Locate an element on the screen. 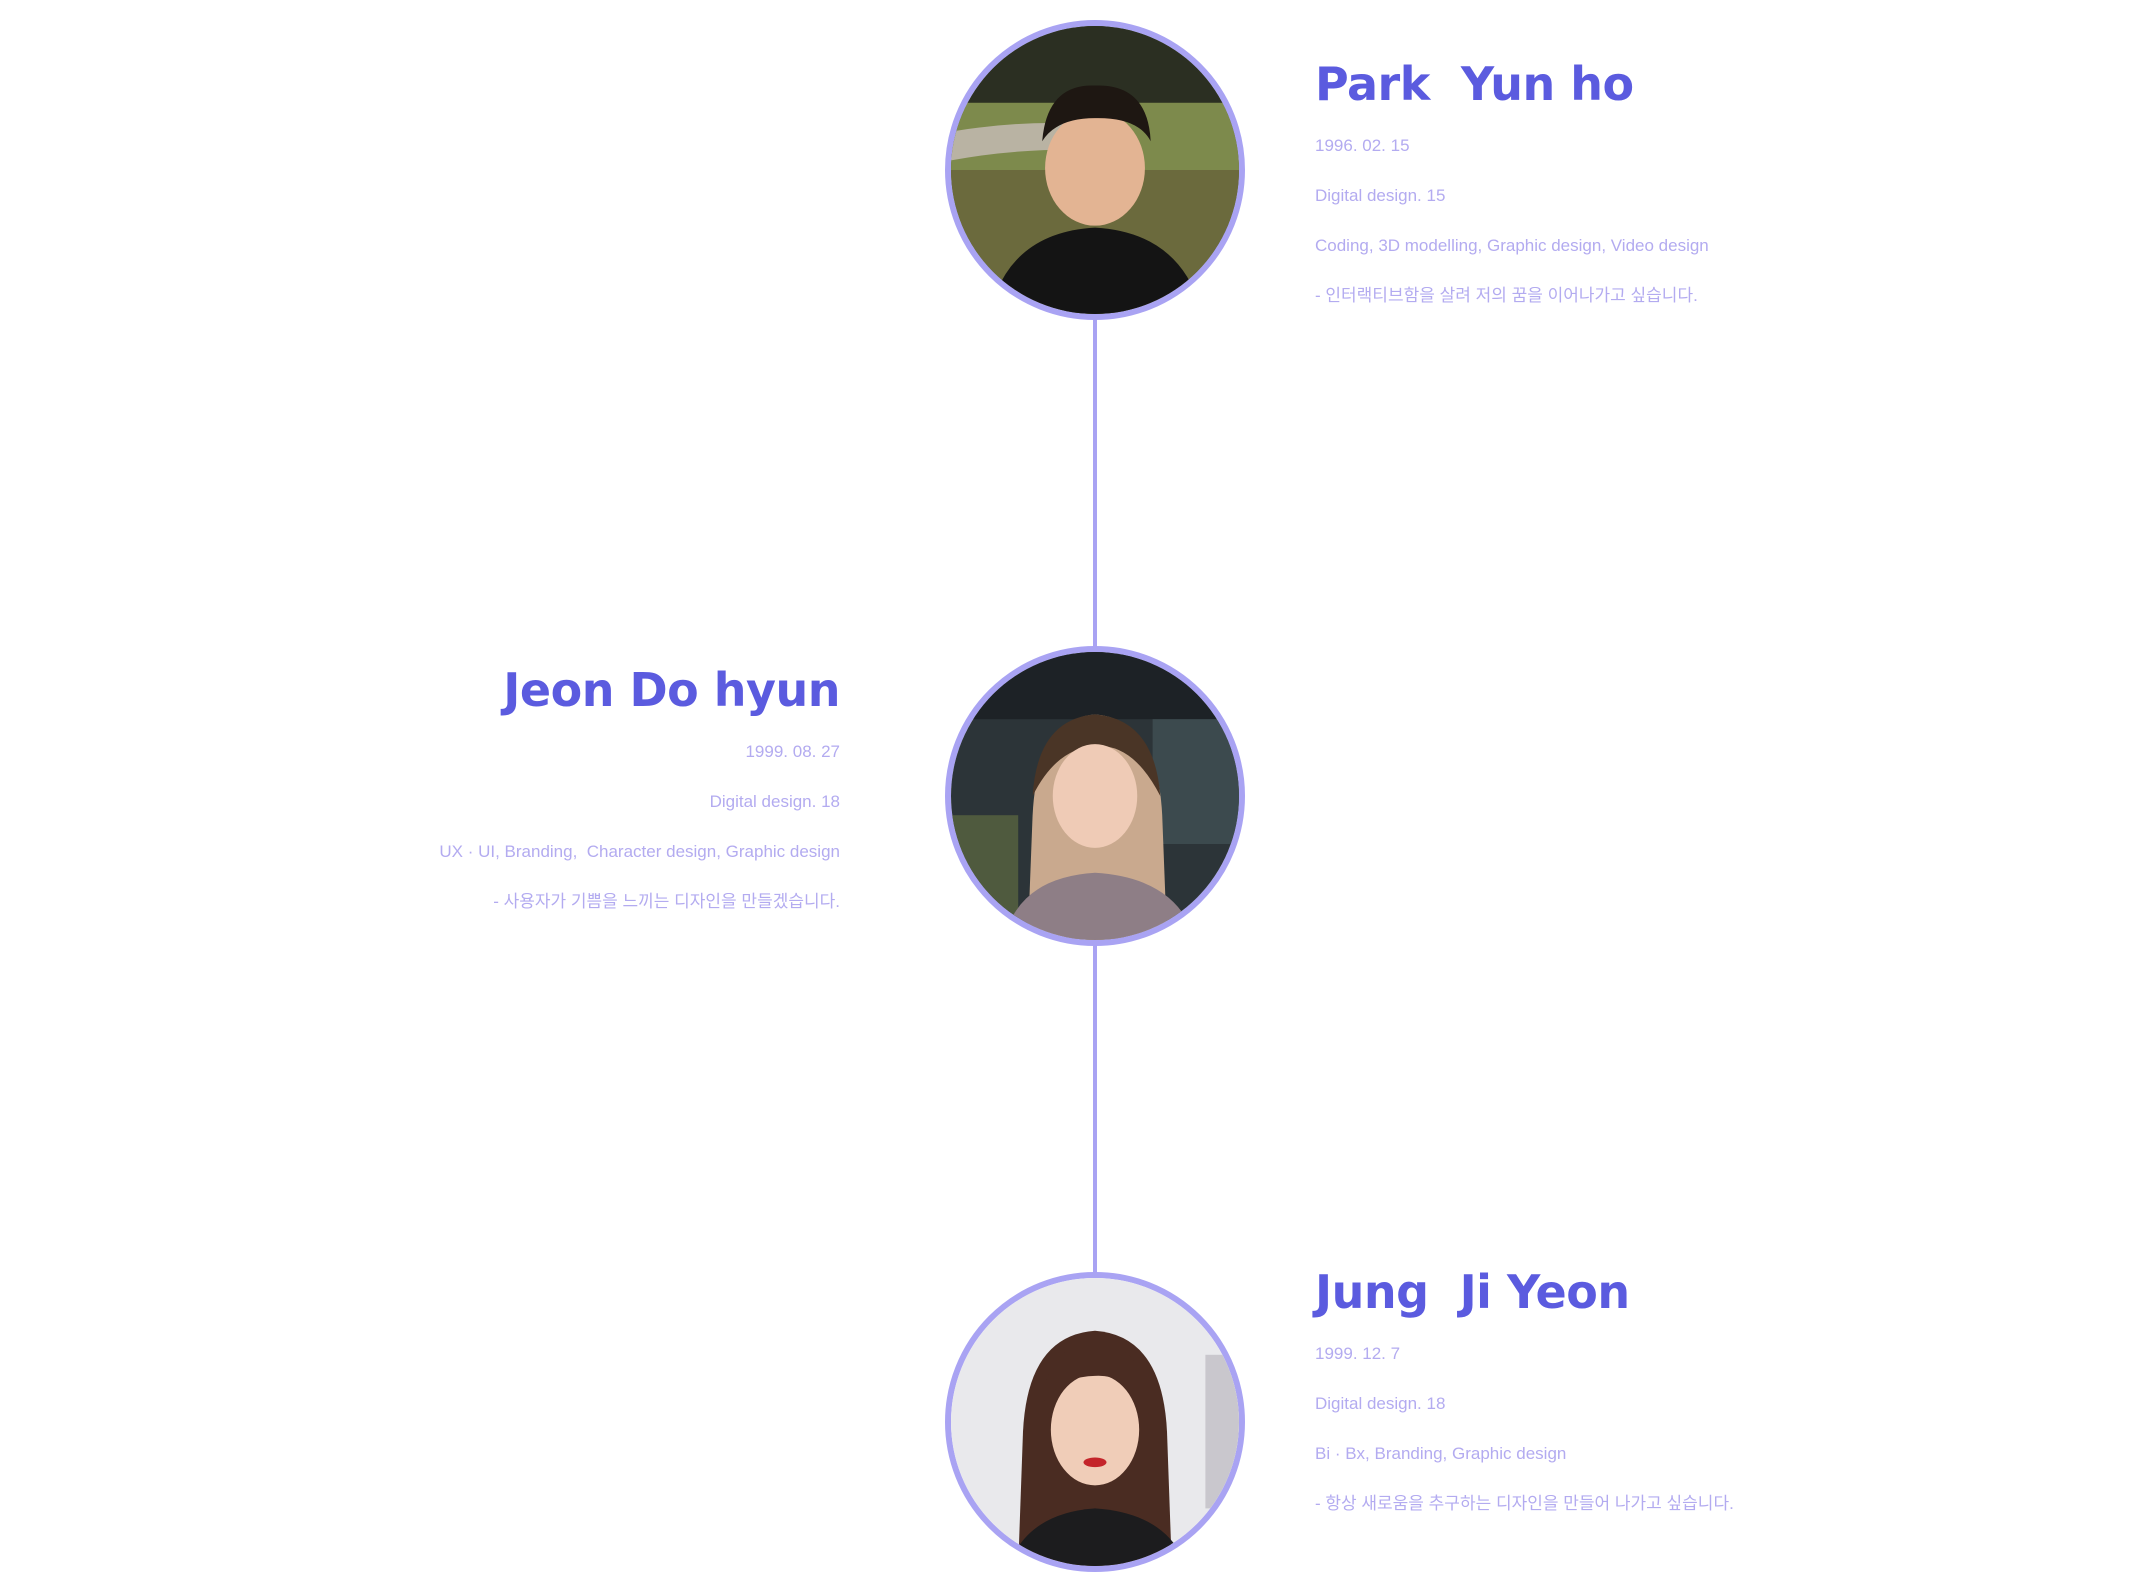 This screenshot has width=2141, height=1572. member-name: Park Yun ho is located at coordinates (1474, 84).